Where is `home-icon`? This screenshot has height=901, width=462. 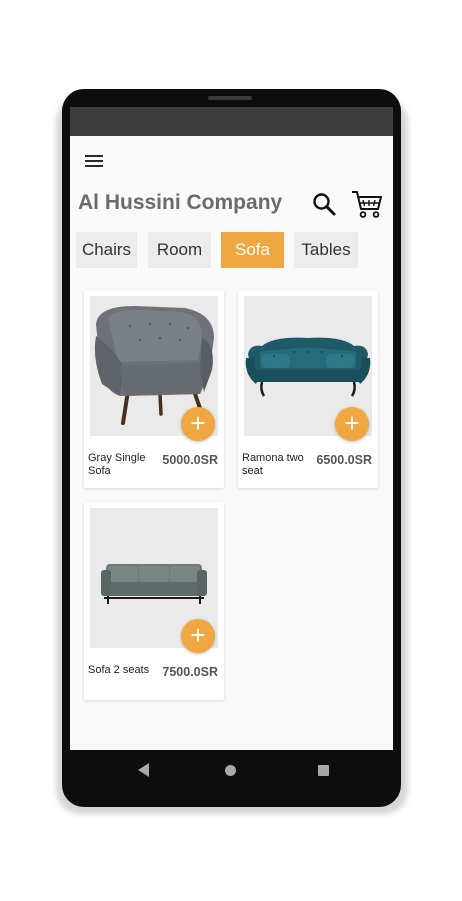
home-icon is located at coordinates (230, 770).